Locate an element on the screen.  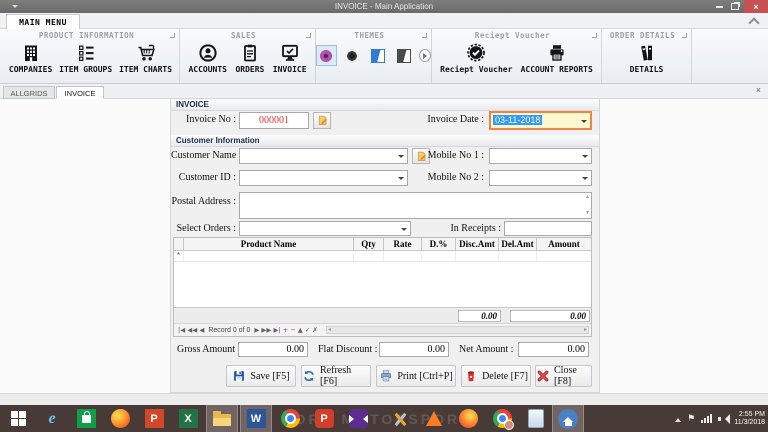
excel-taskbar-button: X is located at coordinates (188, 418).